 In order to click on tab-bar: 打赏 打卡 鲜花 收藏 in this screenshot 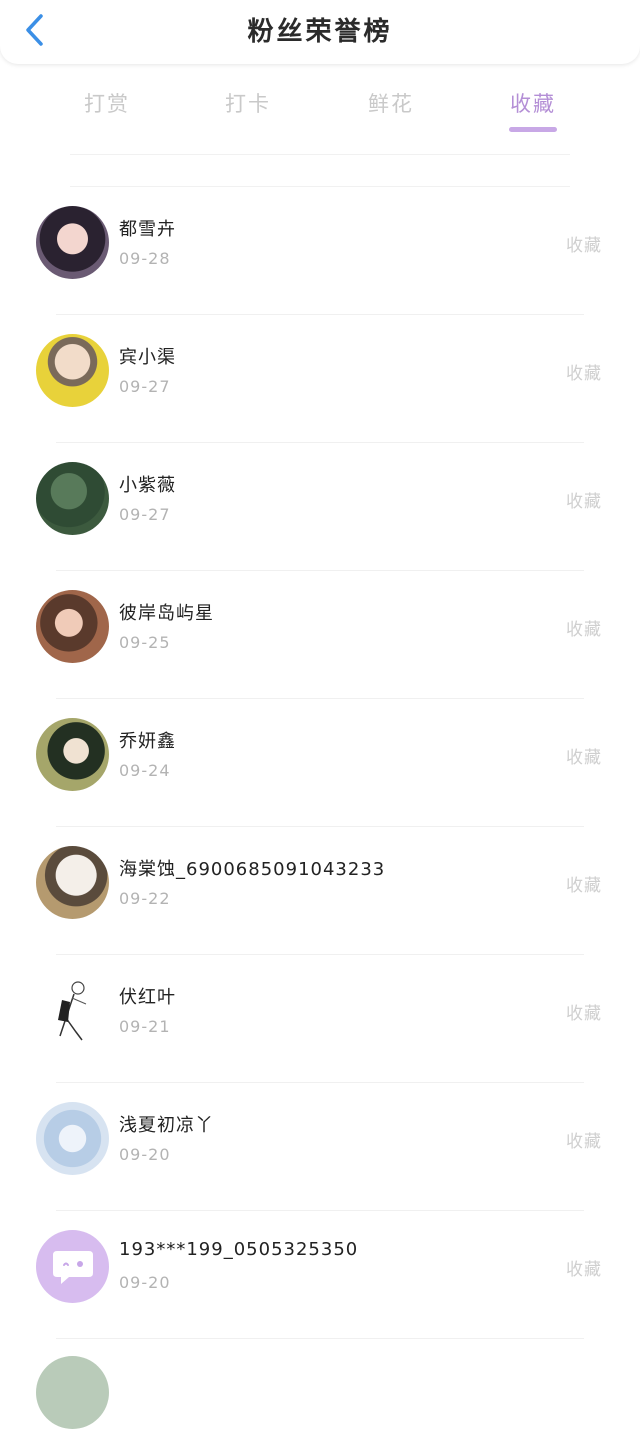, I will do `click(320, 108)`.